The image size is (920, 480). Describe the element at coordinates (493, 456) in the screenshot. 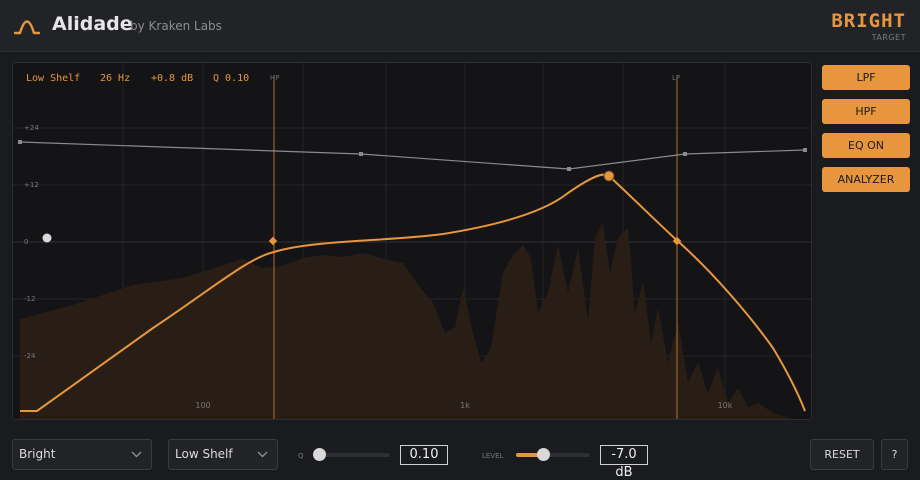

I see `level-label: LEVEL` at that location.